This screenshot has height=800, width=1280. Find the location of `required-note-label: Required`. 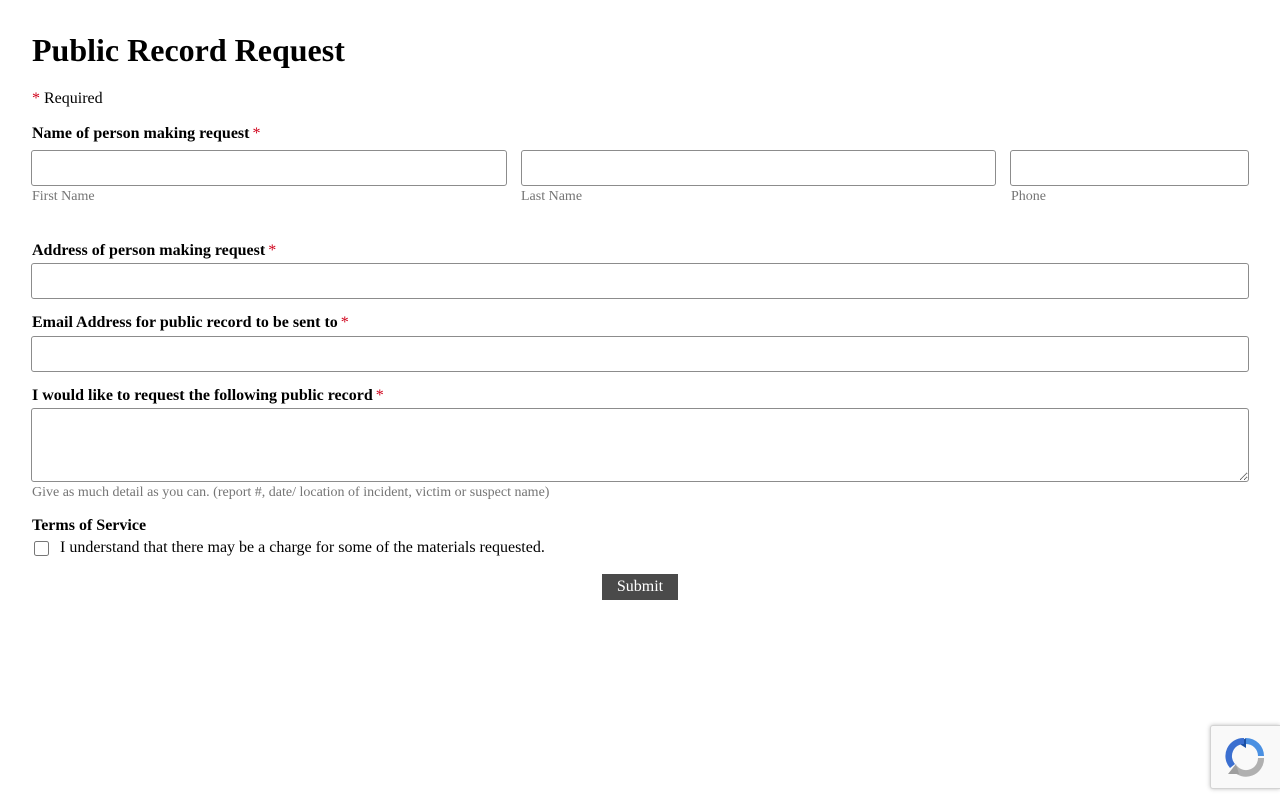

required-note-label: Required is located at coordinates (73, 98).